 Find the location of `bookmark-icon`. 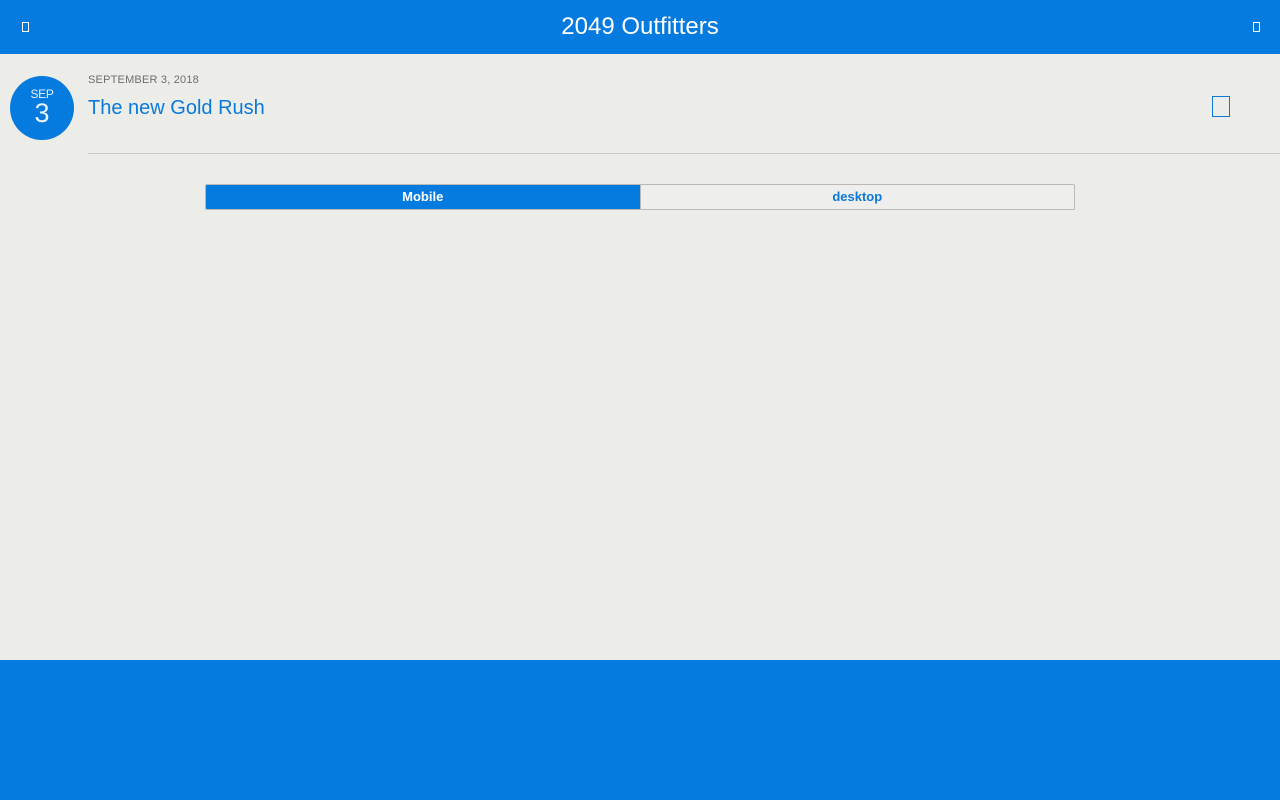

bookmark-icon is located at coordinates (1221, 106).